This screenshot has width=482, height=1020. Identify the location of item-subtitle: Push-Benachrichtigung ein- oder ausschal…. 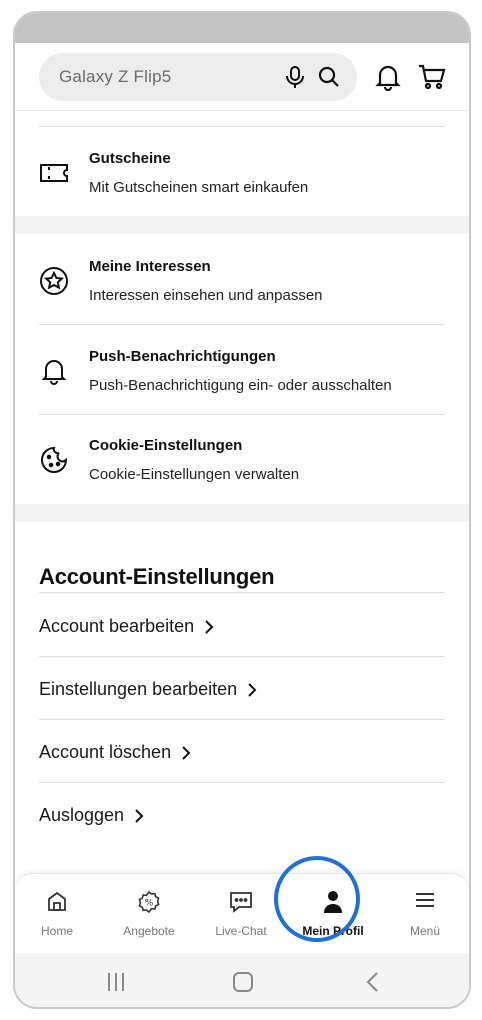
(240, 385).